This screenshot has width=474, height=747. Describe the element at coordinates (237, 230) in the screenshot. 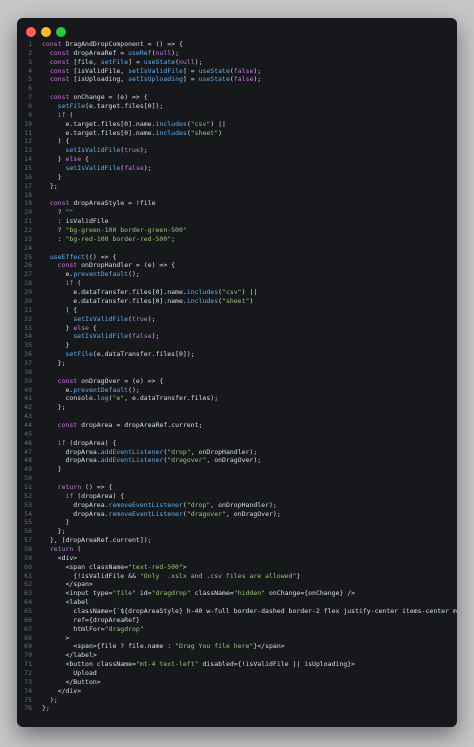

I see `code-line: 22 ? "bg-green-100 border-green-500"` at that location.